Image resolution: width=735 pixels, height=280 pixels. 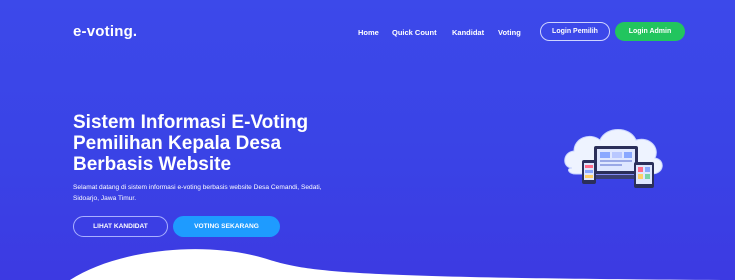 I want to click on login-pemilih-button: Login Pemilih, so click(x=575, y=31).